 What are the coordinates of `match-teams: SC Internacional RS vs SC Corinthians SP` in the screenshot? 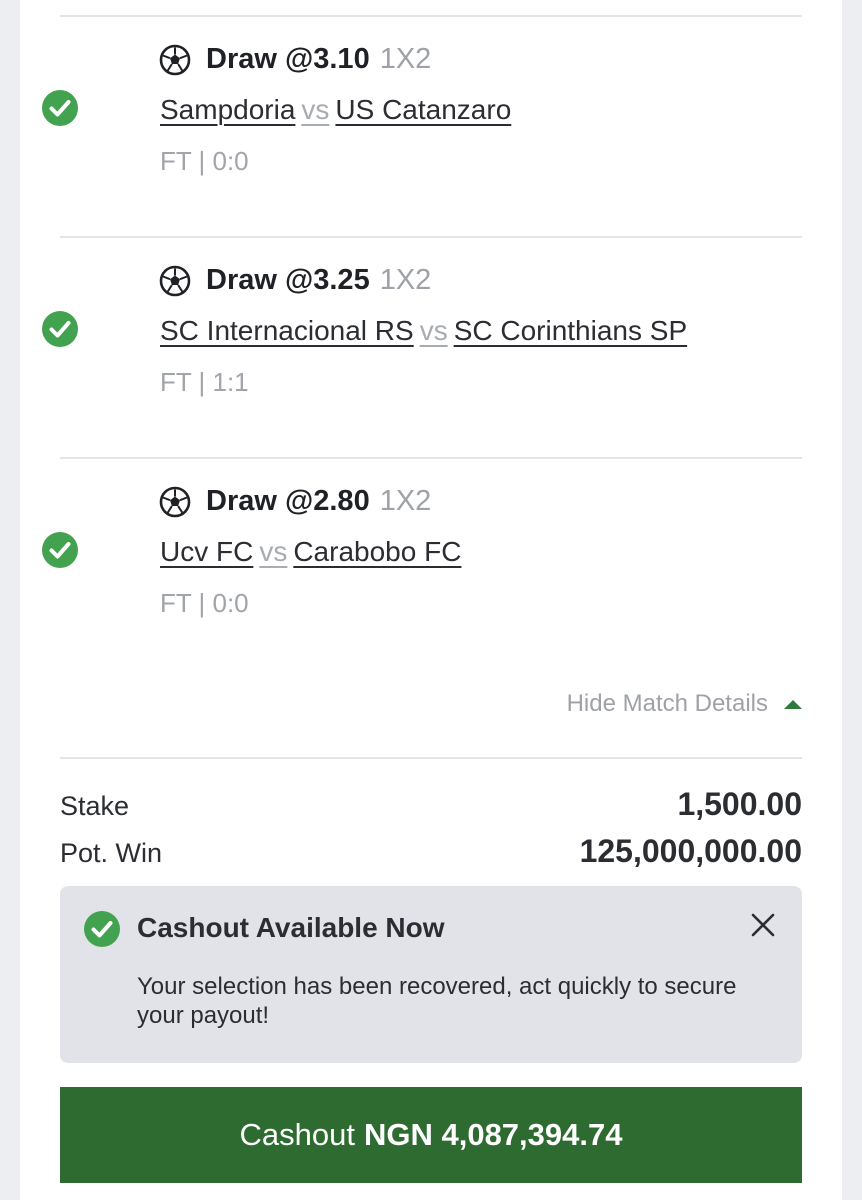 It's located at (423, 331).